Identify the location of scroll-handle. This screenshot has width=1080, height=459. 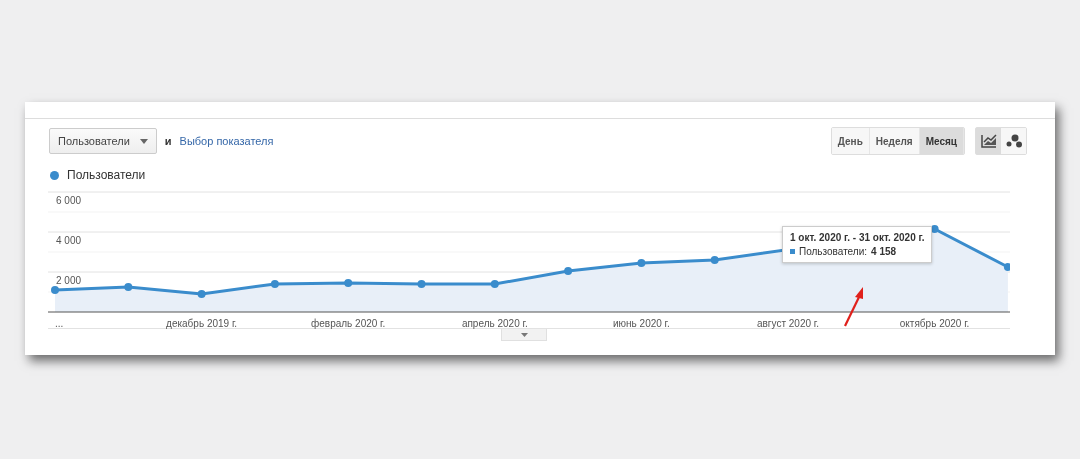
(524, 335).